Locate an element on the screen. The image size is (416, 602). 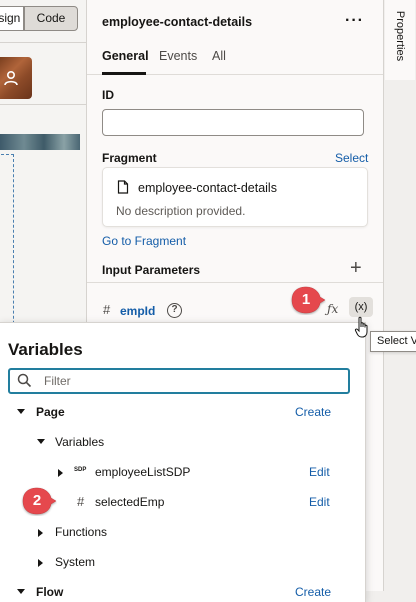
id-input is located at coordinates (233, 122).